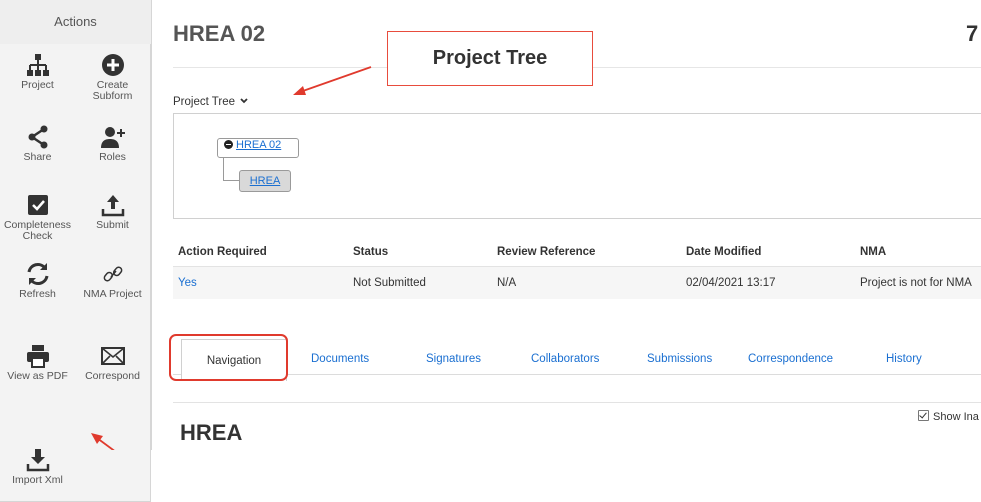  I want to click on roles-button: Roles, so click(113, 151).